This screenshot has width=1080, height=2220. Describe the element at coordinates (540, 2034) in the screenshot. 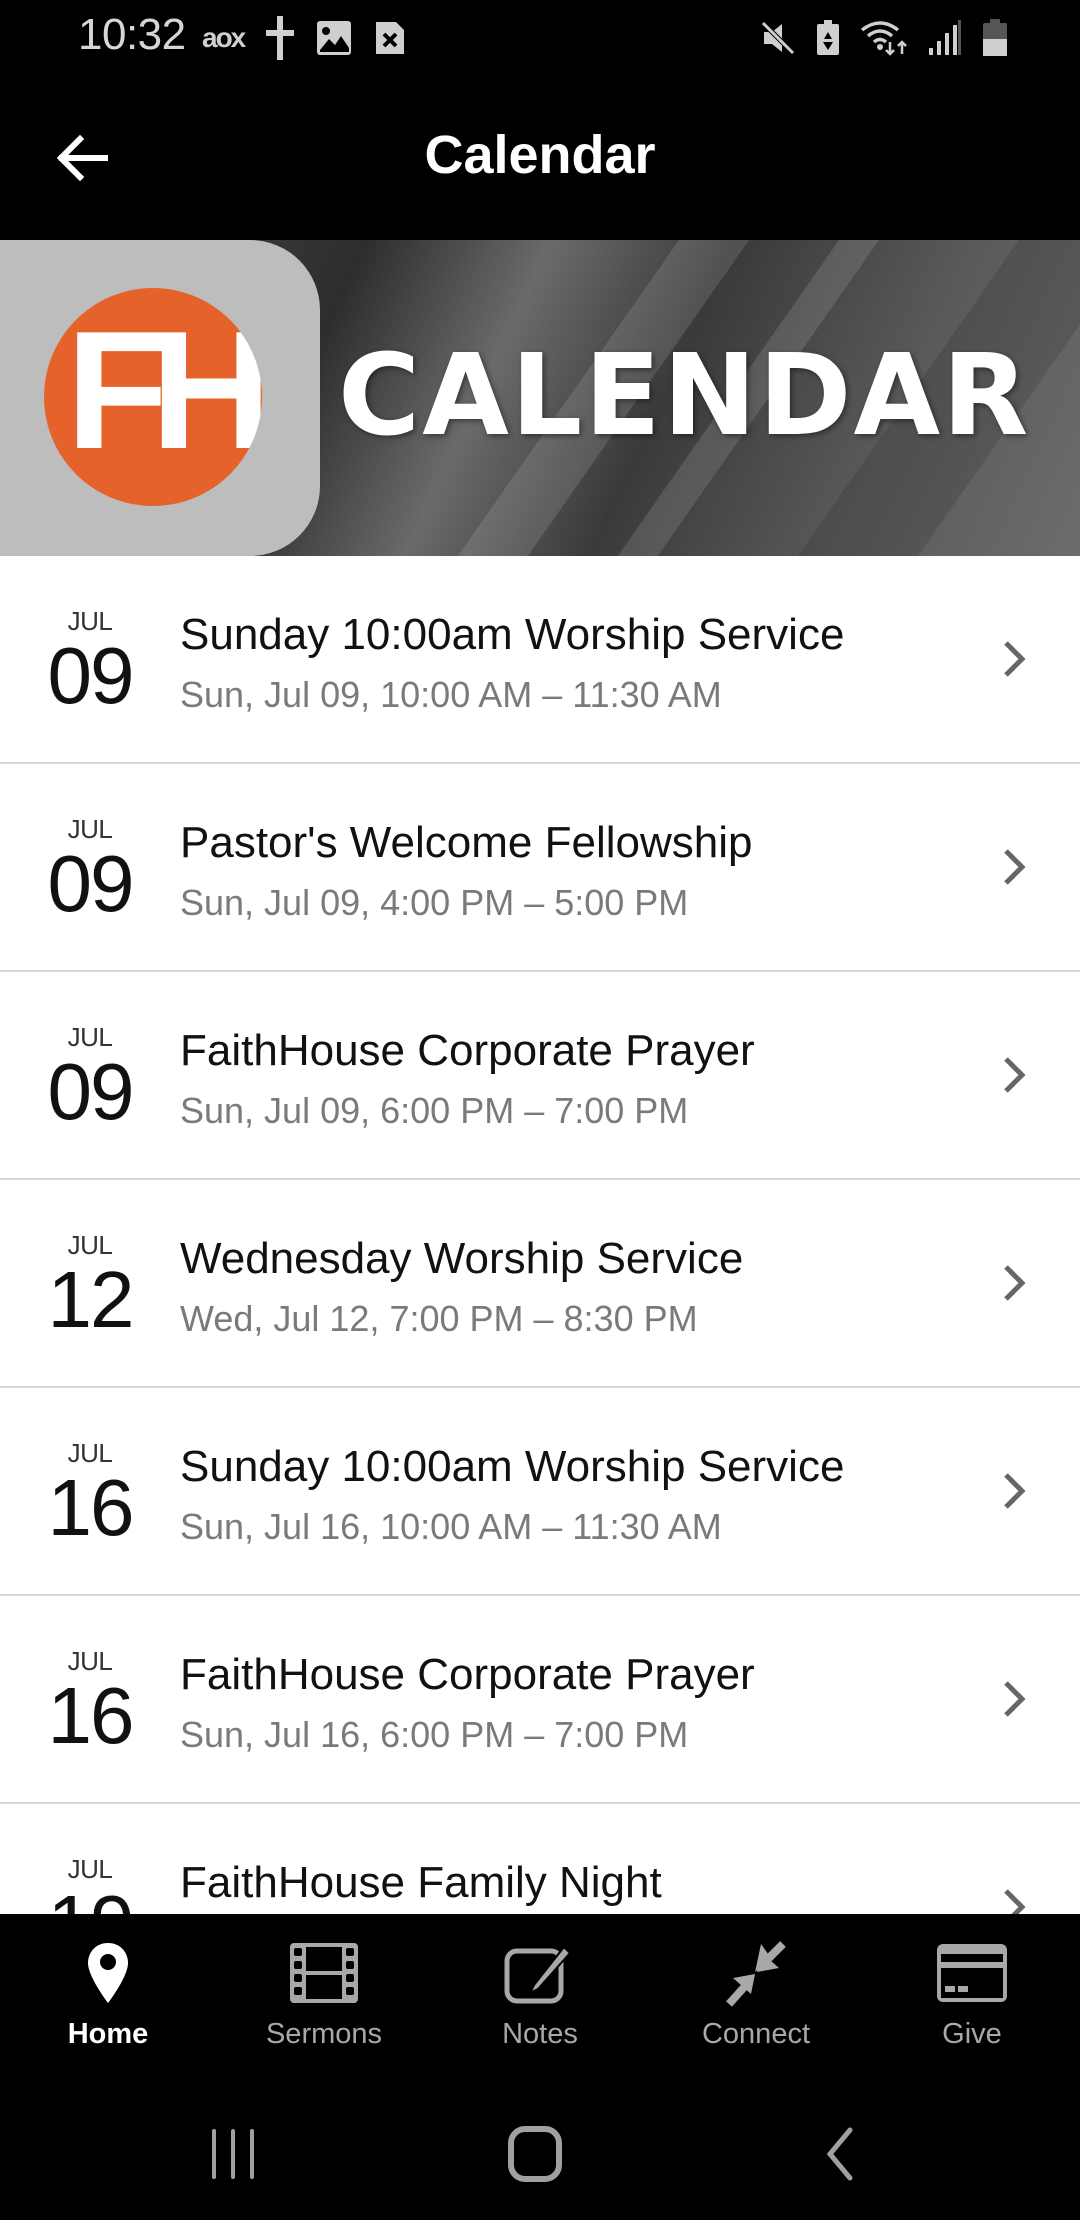

I see `nav-label: Notes` at that location.